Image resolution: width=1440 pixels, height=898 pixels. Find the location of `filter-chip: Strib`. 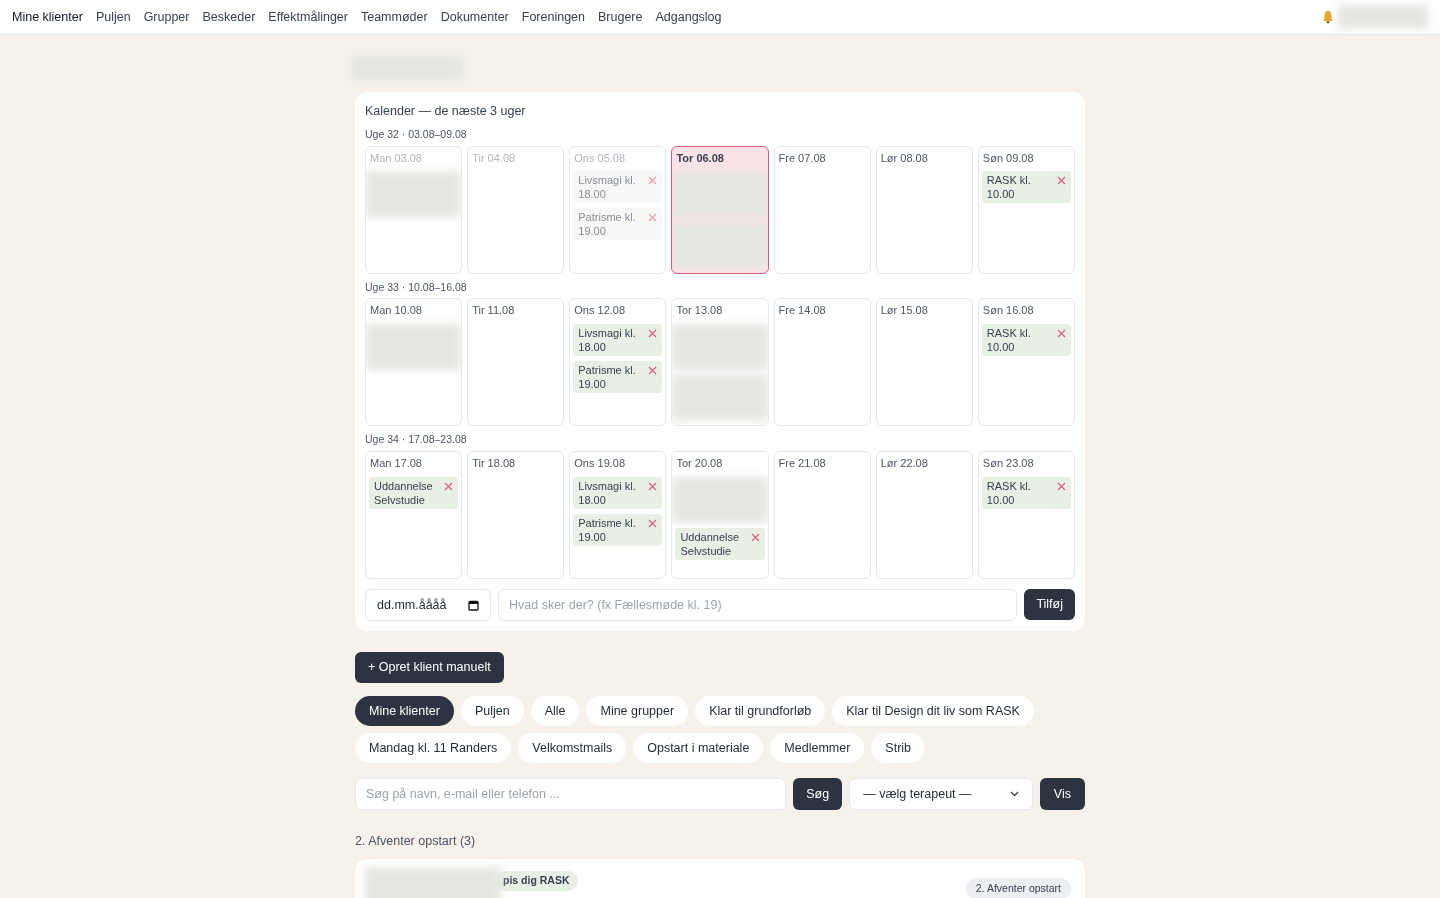

filter-chip: Strib is located at coordinates (898, 748).